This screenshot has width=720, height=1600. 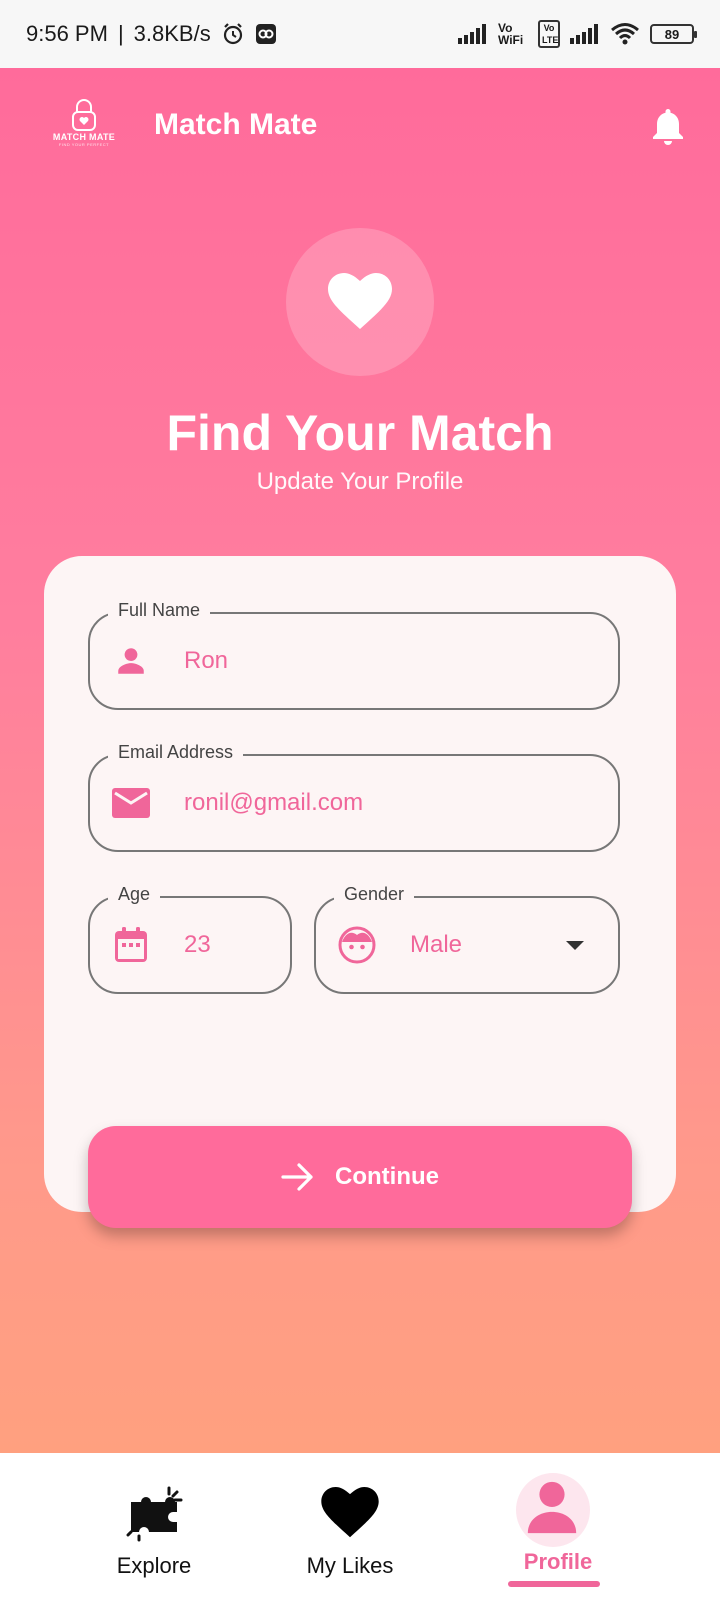 I want to click on email-value: ronil@gmail.com, so click(x=274, y=802).